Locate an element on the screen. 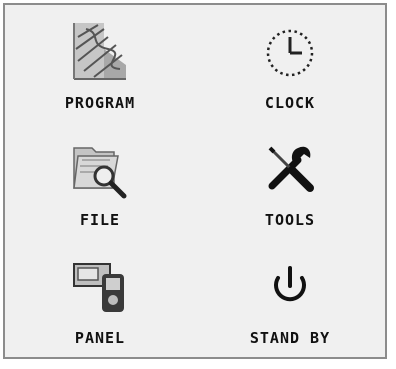 This screenshot has width=396, height=369. file-icon is located at coordinates (100, 168).